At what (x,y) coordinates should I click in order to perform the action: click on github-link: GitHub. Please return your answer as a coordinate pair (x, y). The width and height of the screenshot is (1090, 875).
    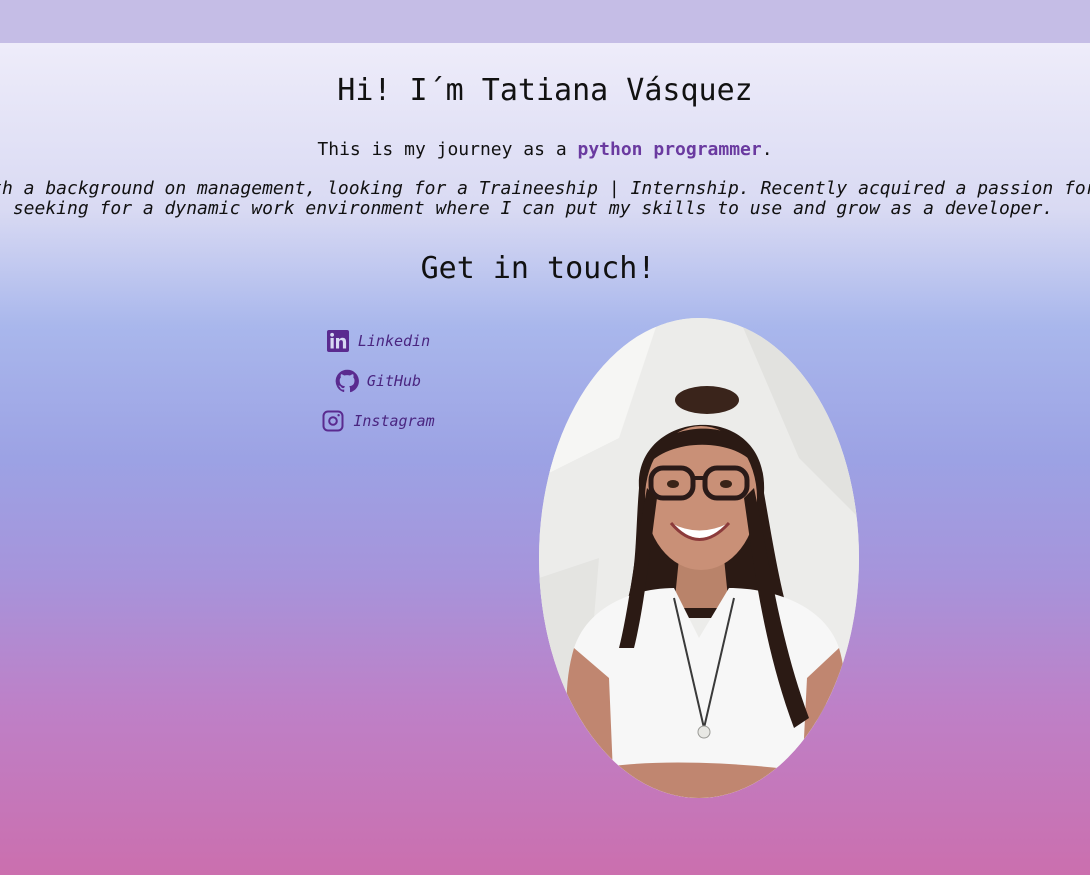
    Looking at the image, I should click on (378, 381).